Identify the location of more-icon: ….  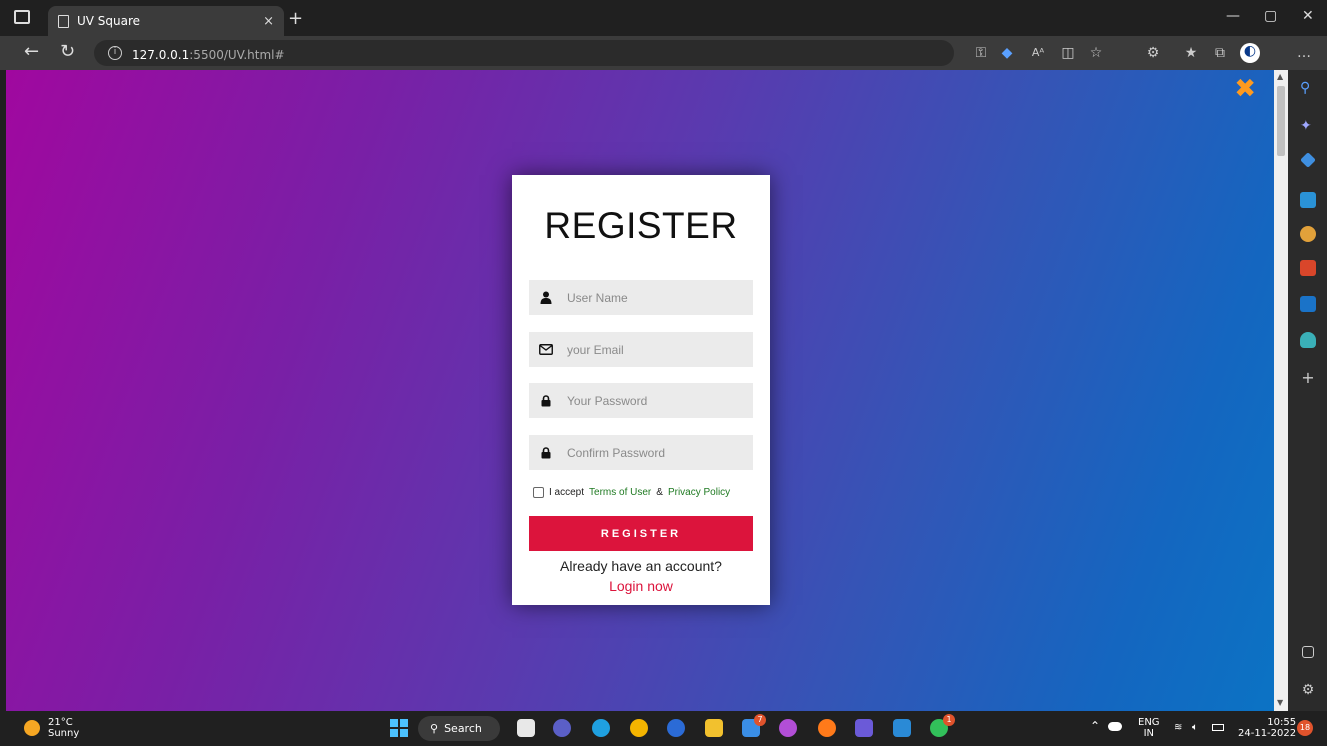
(1304, 53).